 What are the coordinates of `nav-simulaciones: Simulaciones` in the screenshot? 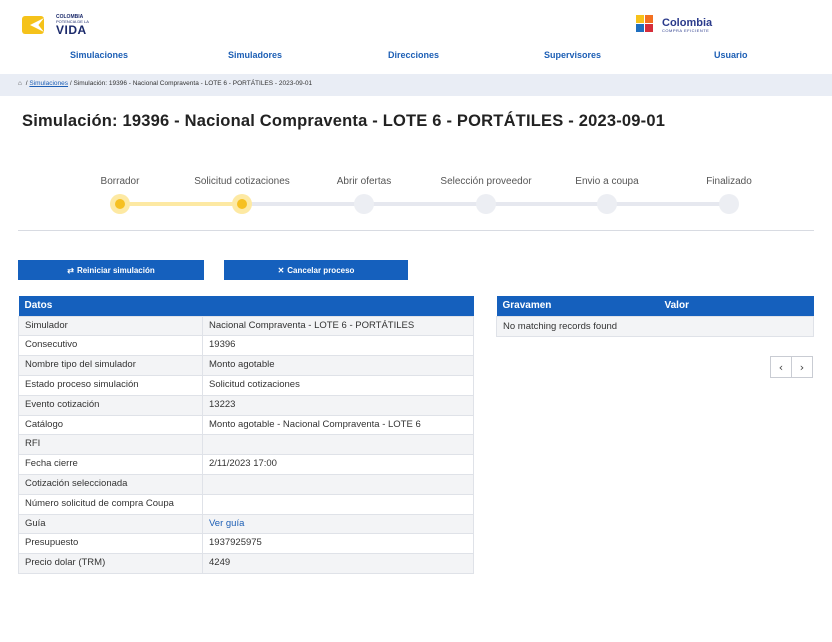 It's located at (99, 55).